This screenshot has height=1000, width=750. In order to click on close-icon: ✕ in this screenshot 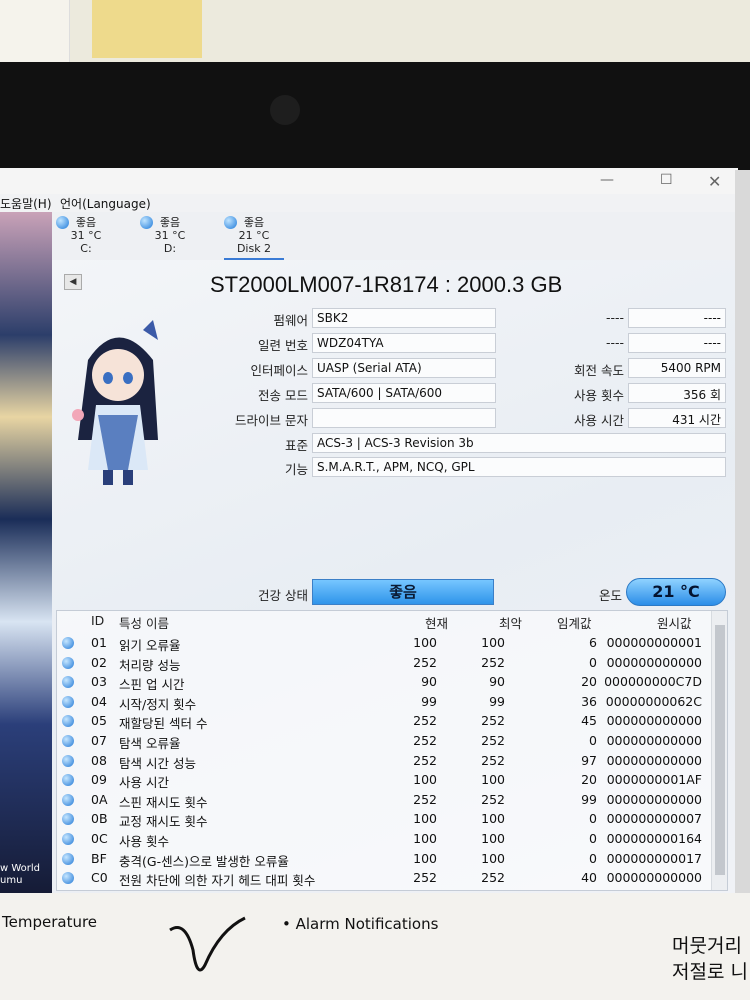, I will do `click(714, 181)`.